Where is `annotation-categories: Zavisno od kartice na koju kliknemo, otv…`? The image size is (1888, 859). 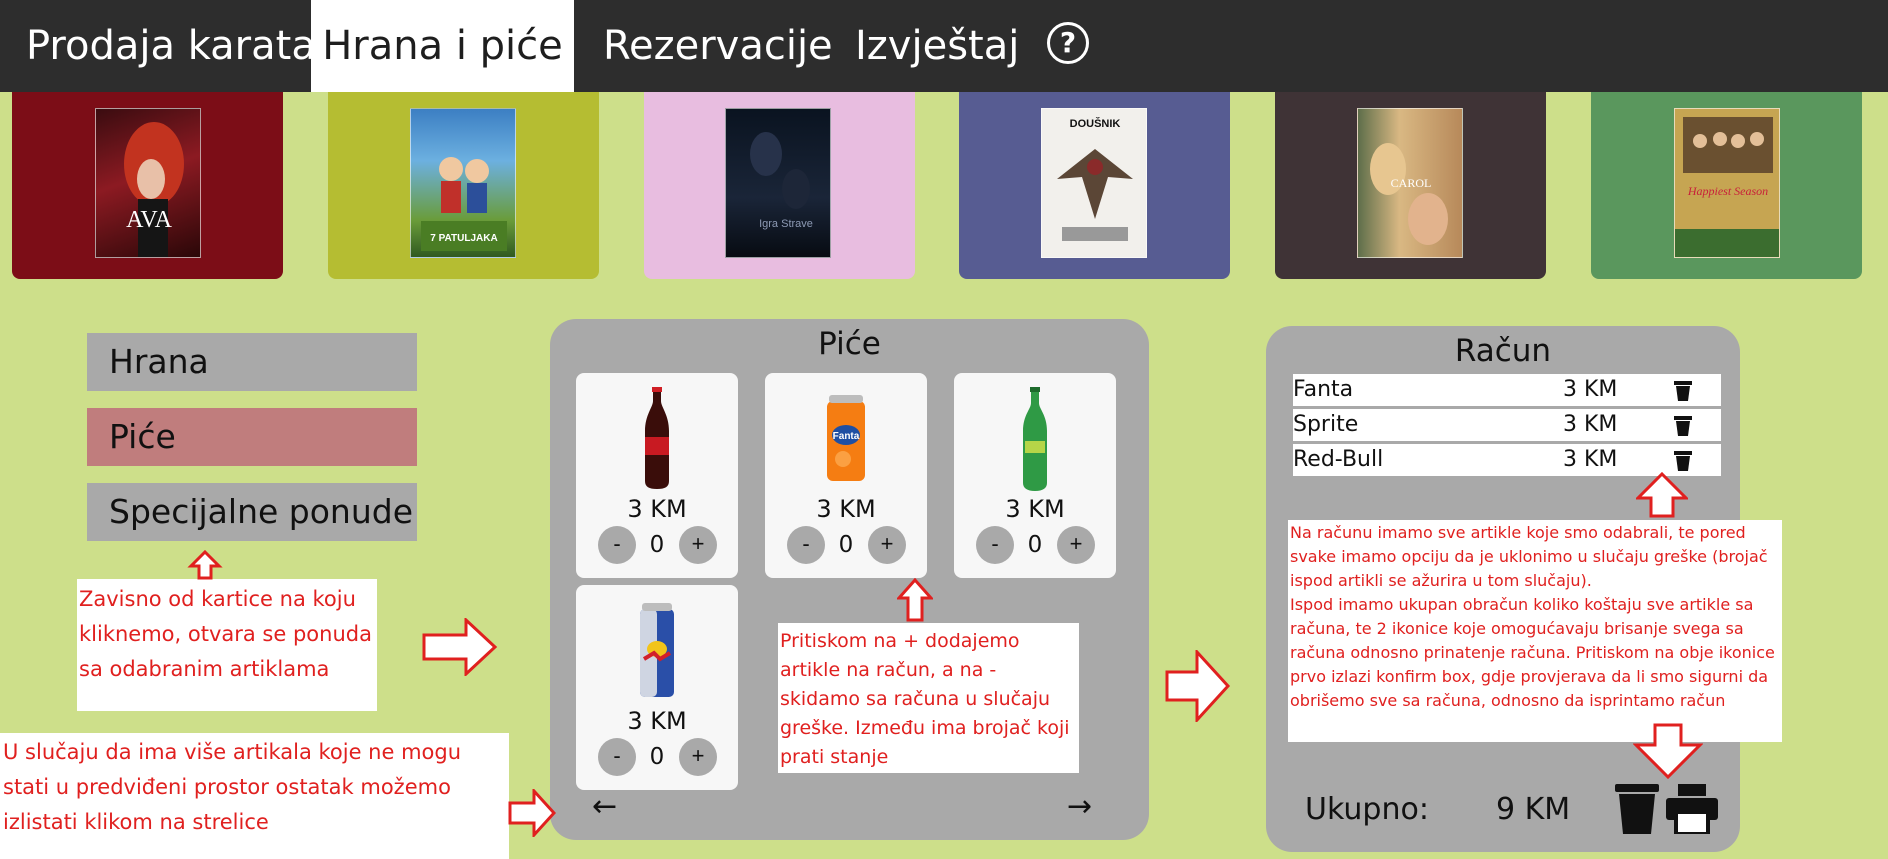
annotation-categories: Zavisno od kartice na koju kliknemo, otv… is located at coordinates (227, 645).